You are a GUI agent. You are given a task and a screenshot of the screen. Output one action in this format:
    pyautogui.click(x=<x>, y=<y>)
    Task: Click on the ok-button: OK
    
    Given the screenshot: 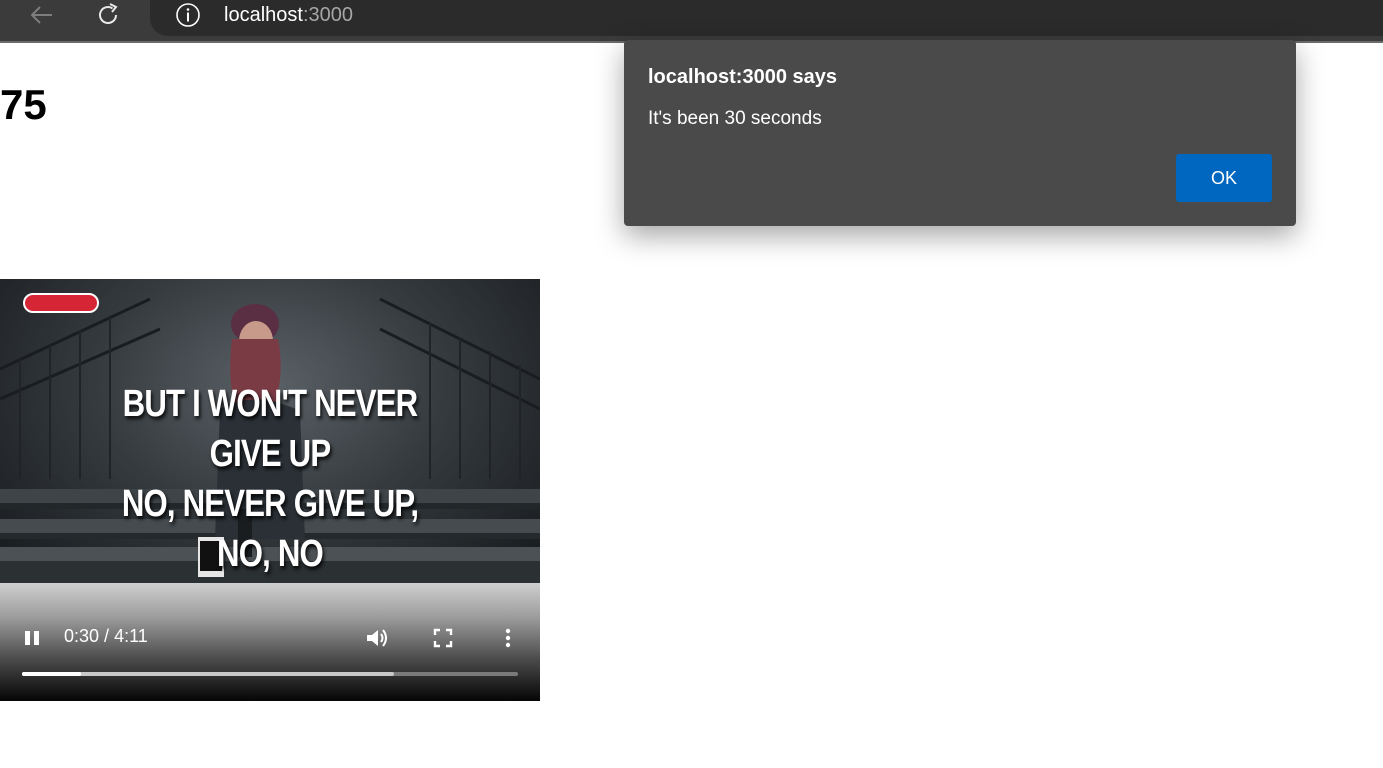 What is the action you would take?
    pyautogui.click(x=1224, y=178)
    